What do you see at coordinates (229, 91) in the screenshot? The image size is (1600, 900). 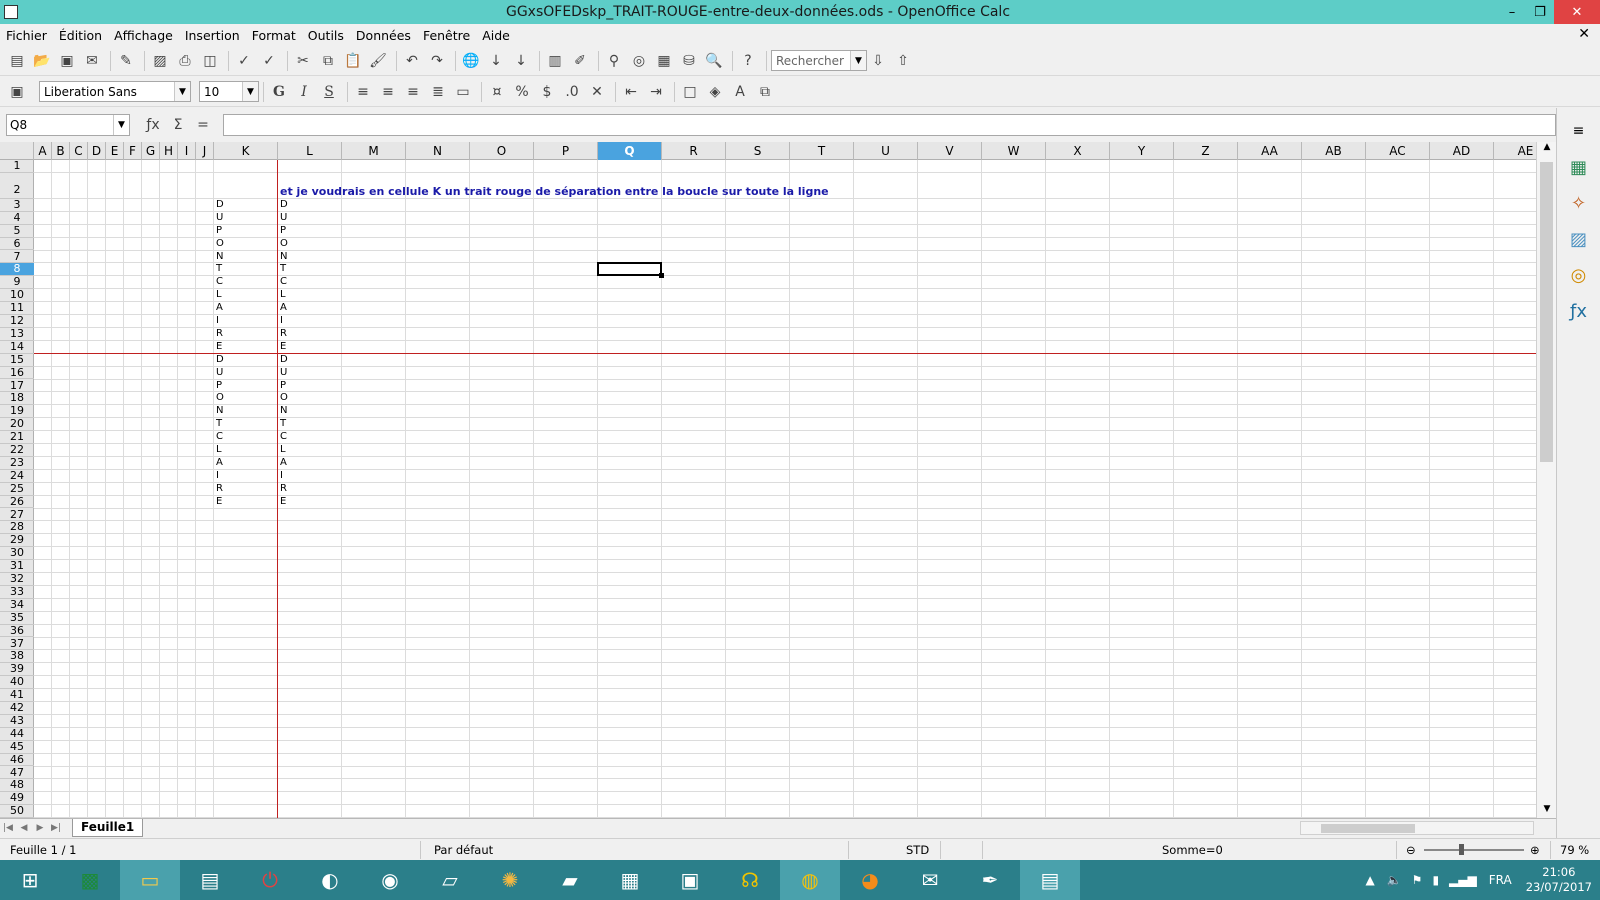 I see `font-size-combo: 10 ▼` at bounding box center [229, 91].